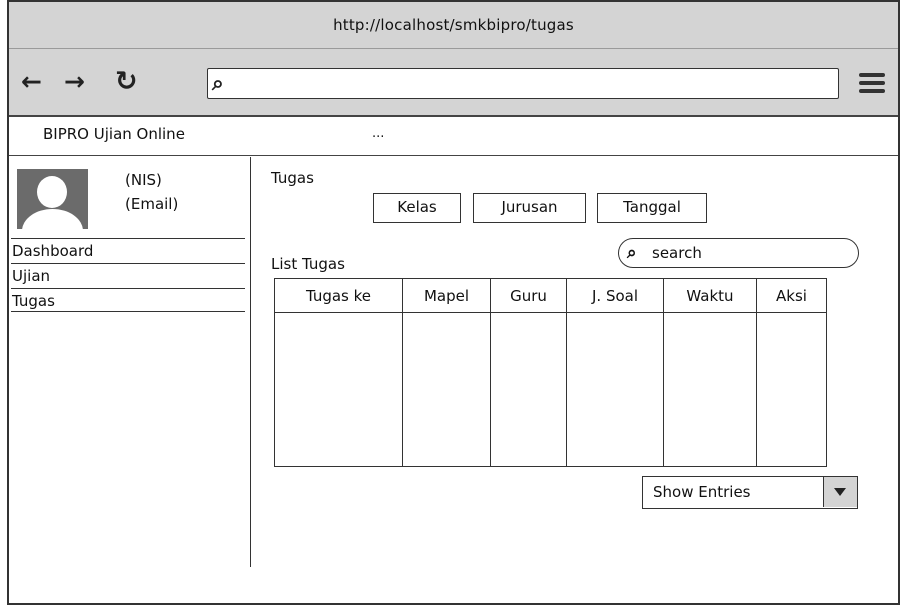  Describe the element at coordinates (52, 219) in the screenshot. I see `avatar-shoulders-shape` at that location.